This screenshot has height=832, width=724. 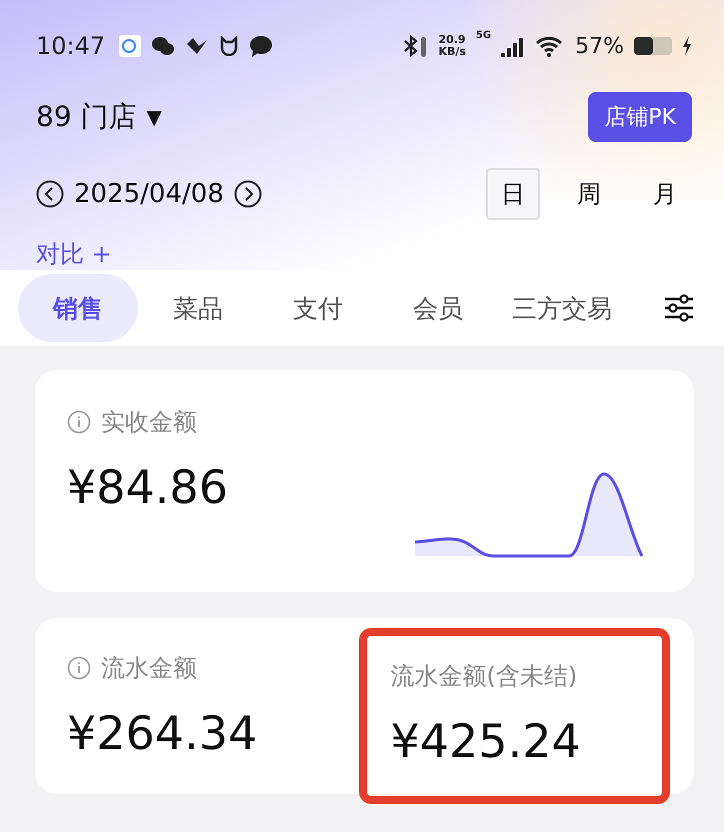 What do you see at coordinates (415, 46) in the screenshot?
I see `bluetooth-icon` at bounding box center [415, 46].